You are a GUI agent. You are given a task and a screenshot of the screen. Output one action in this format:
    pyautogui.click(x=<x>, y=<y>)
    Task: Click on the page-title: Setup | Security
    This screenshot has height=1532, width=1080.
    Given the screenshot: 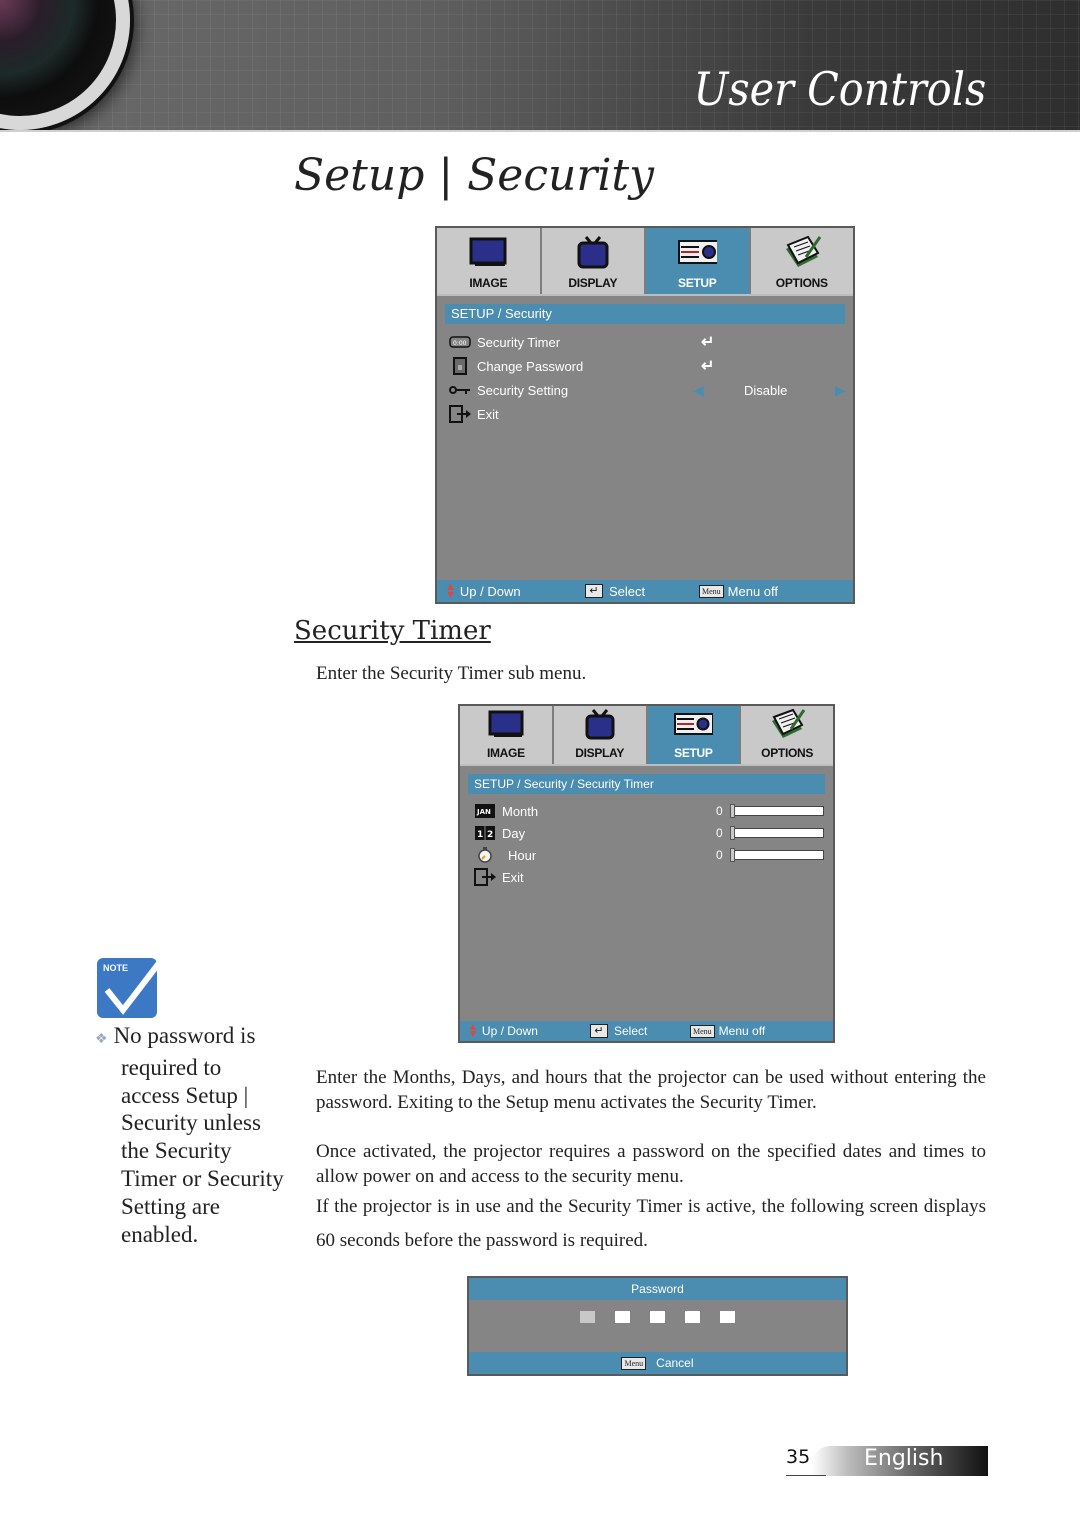 What is the action you would take?
    pyautogui.click(x=474, y=175)
    